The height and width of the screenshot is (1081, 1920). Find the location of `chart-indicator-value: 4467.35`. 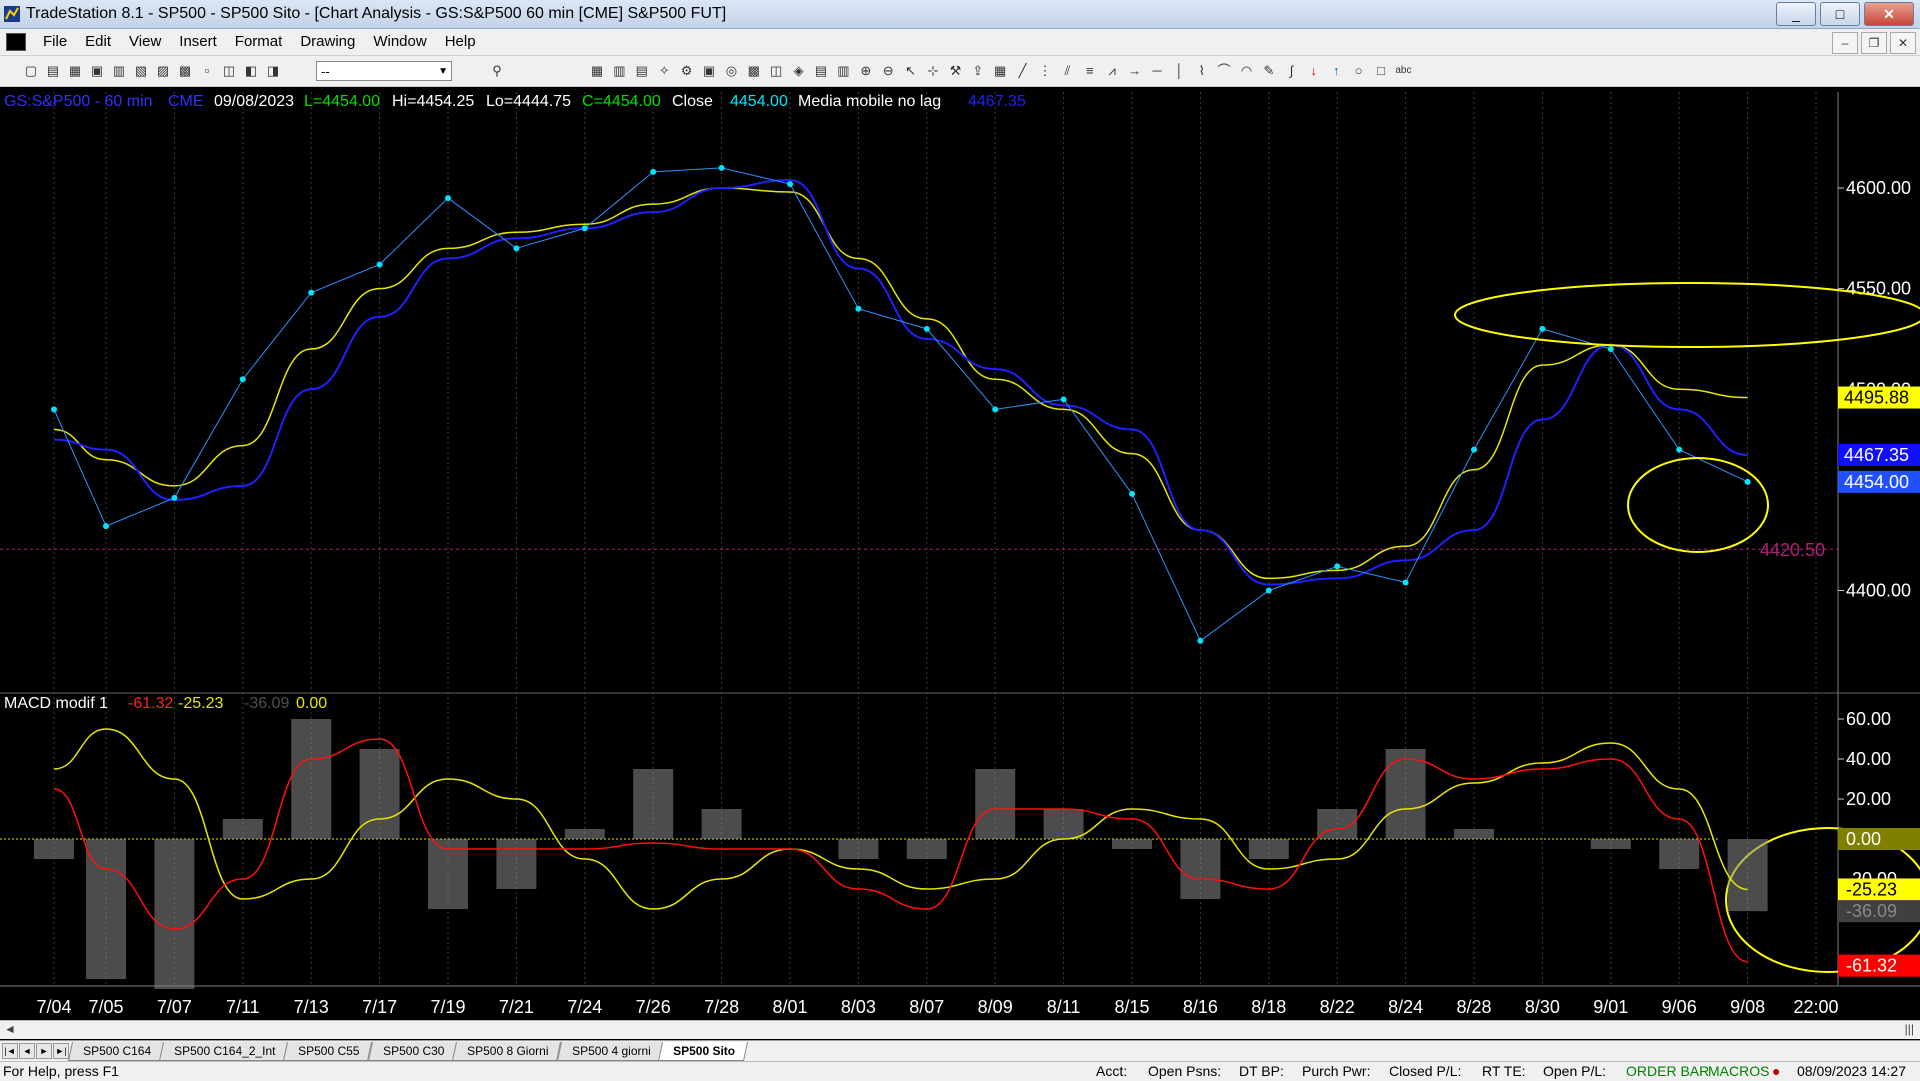

chart-indicator-value: 4467.35 is located at coordinates (997, 101).